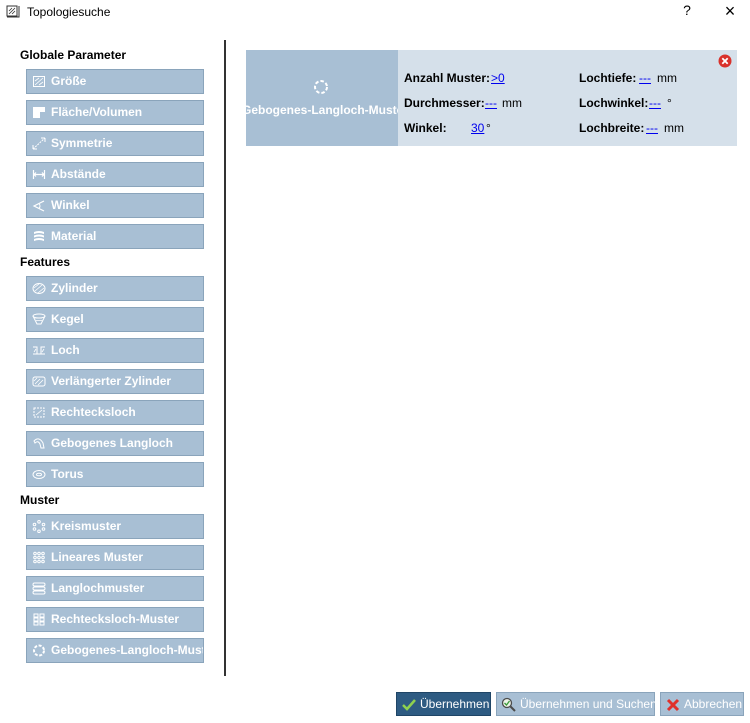  I want to click on section-title-muster: Muster, so click(40, 500).